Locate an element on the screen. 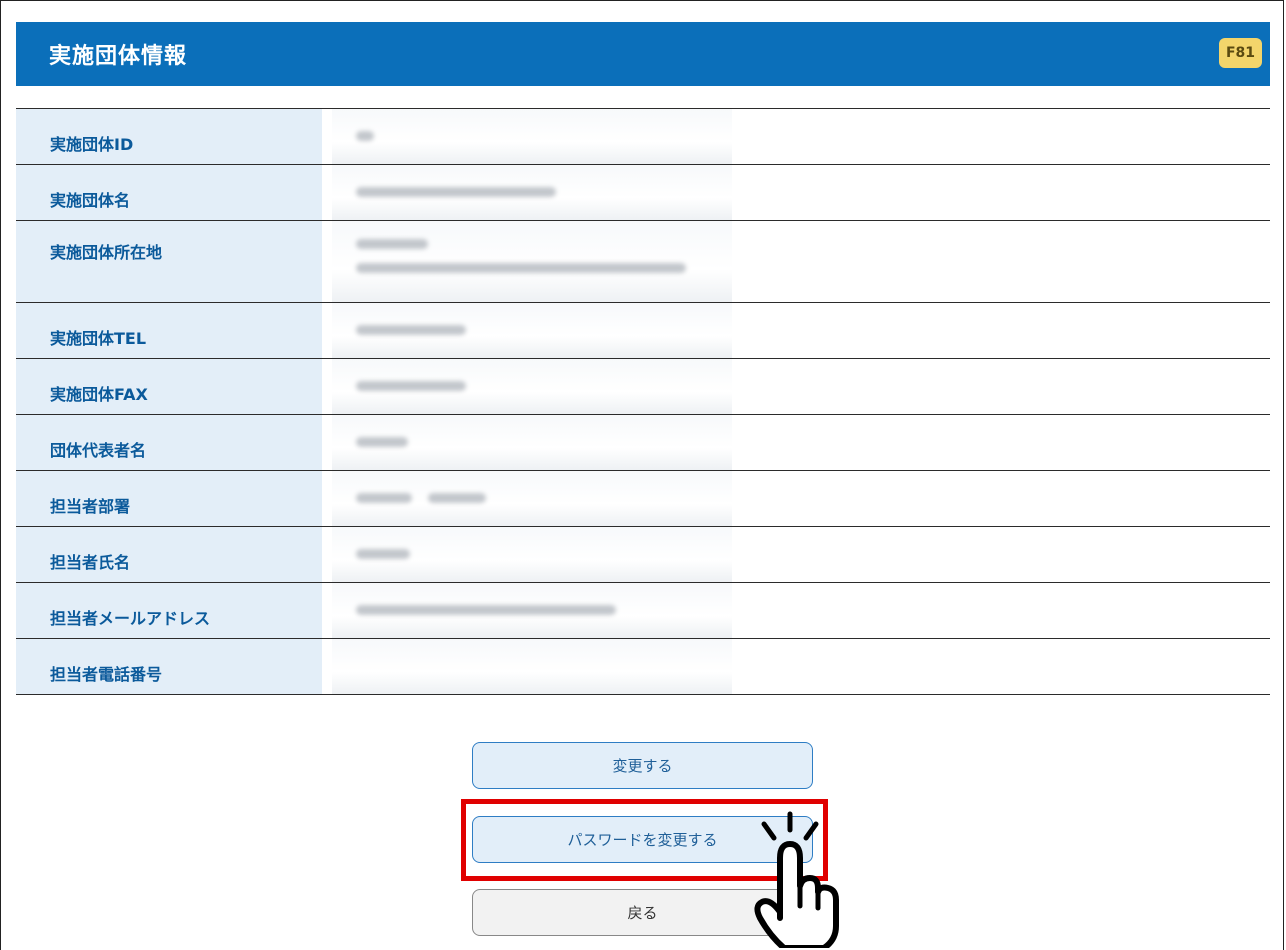 The height and width of the screenshot is (950, 1286). row-label-org-address: 実施団体所在地 is located at coordinates (169, 261).